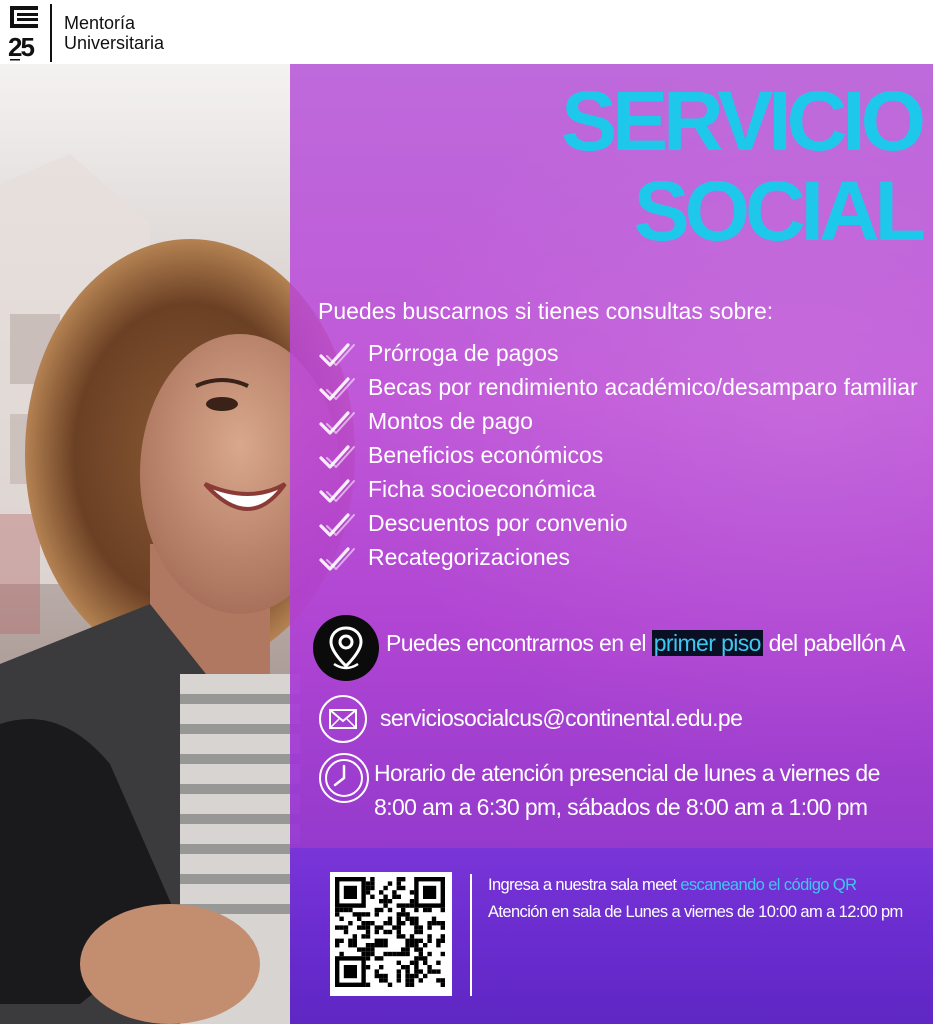 This screenshot has height=1024, width=933. What do you see at coordinates (344, 778) in the screenshot?
I see `clock-icon` at bounding box center [344, 778].